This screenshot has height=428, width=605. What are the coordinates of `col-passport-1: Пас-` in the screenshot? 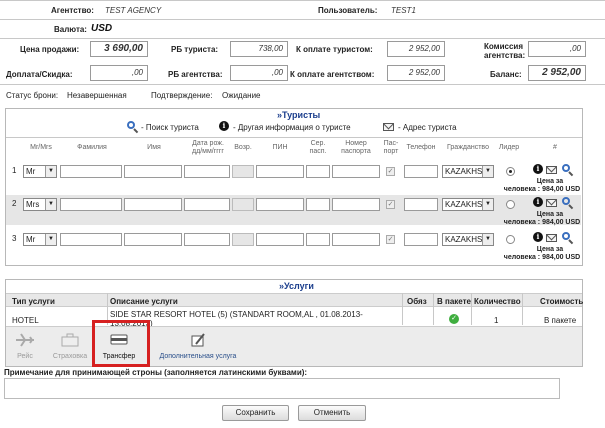 It's located at (391, 143).